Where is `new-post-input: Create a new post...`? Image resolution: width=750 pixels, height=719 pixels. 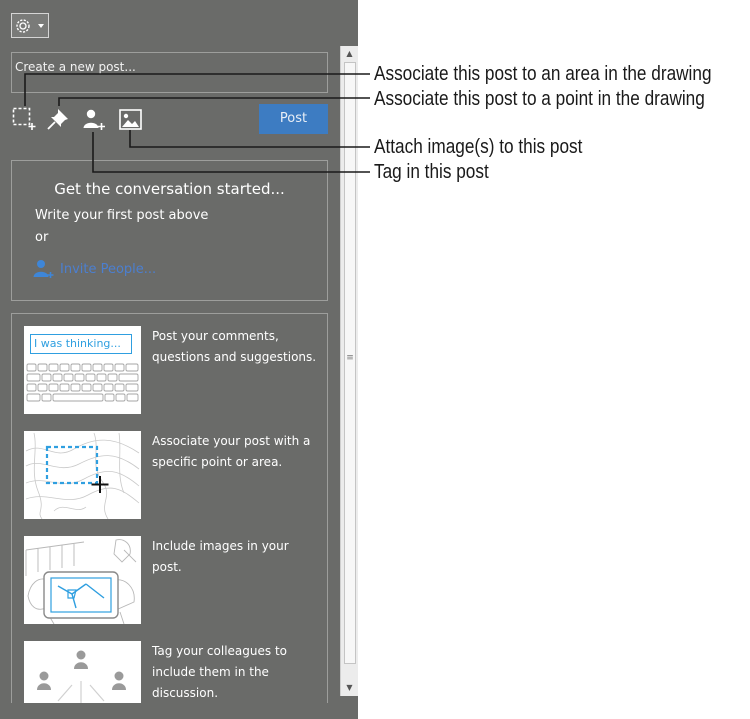
new-post-input: Create a new post... is located at coordinates (169, 72).